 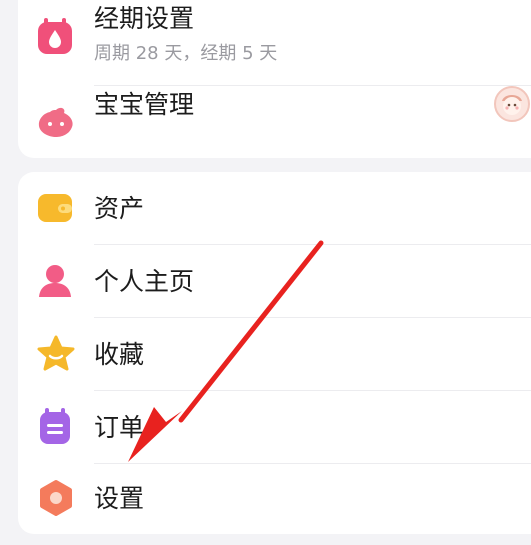 I want to click on orders-label: 订单, so click(x=119, y=427).